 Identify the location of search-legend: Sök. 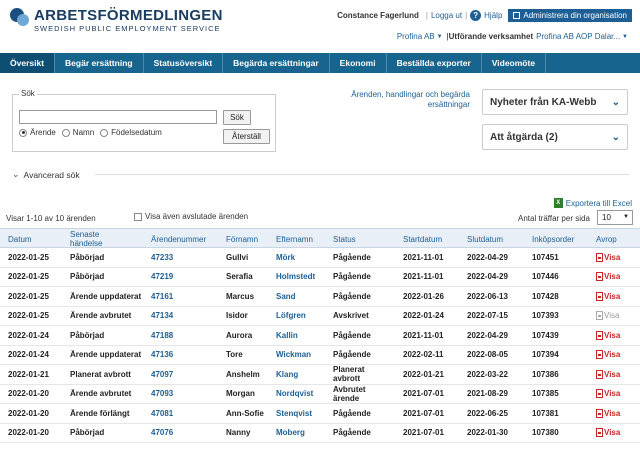
(28, 93).